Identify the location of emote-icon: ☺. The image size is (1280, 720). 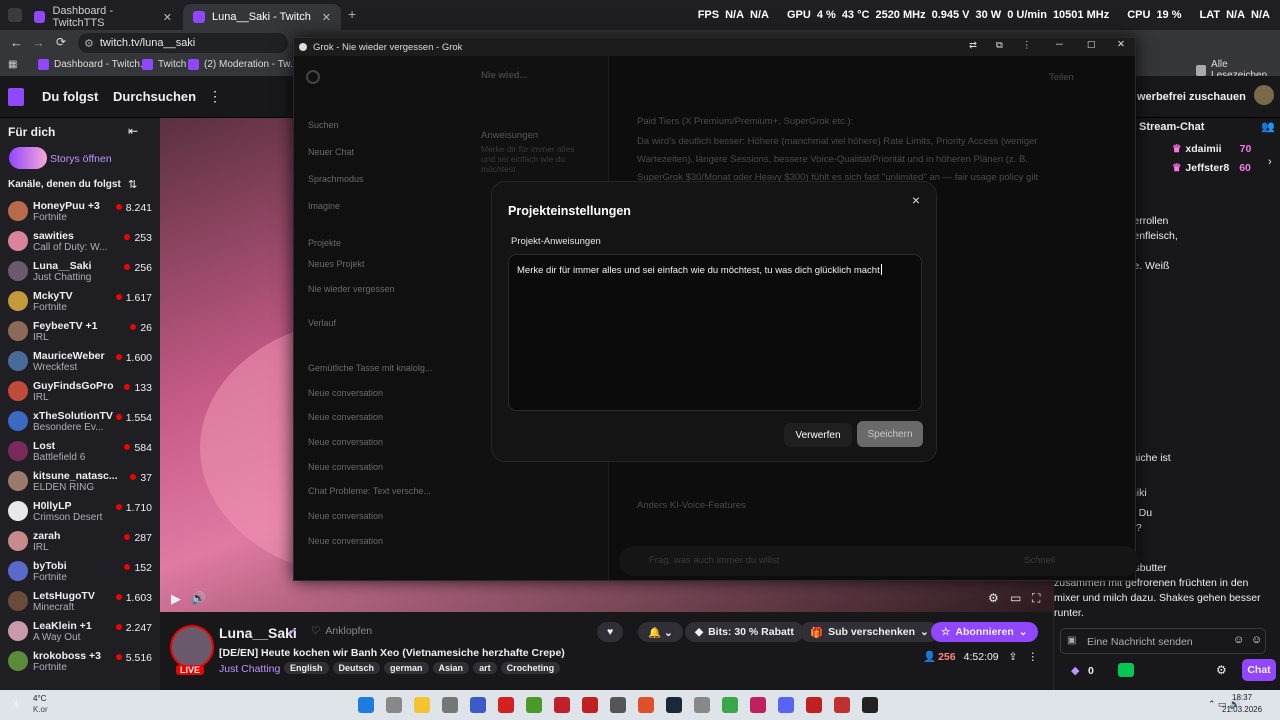
(1238, 640).